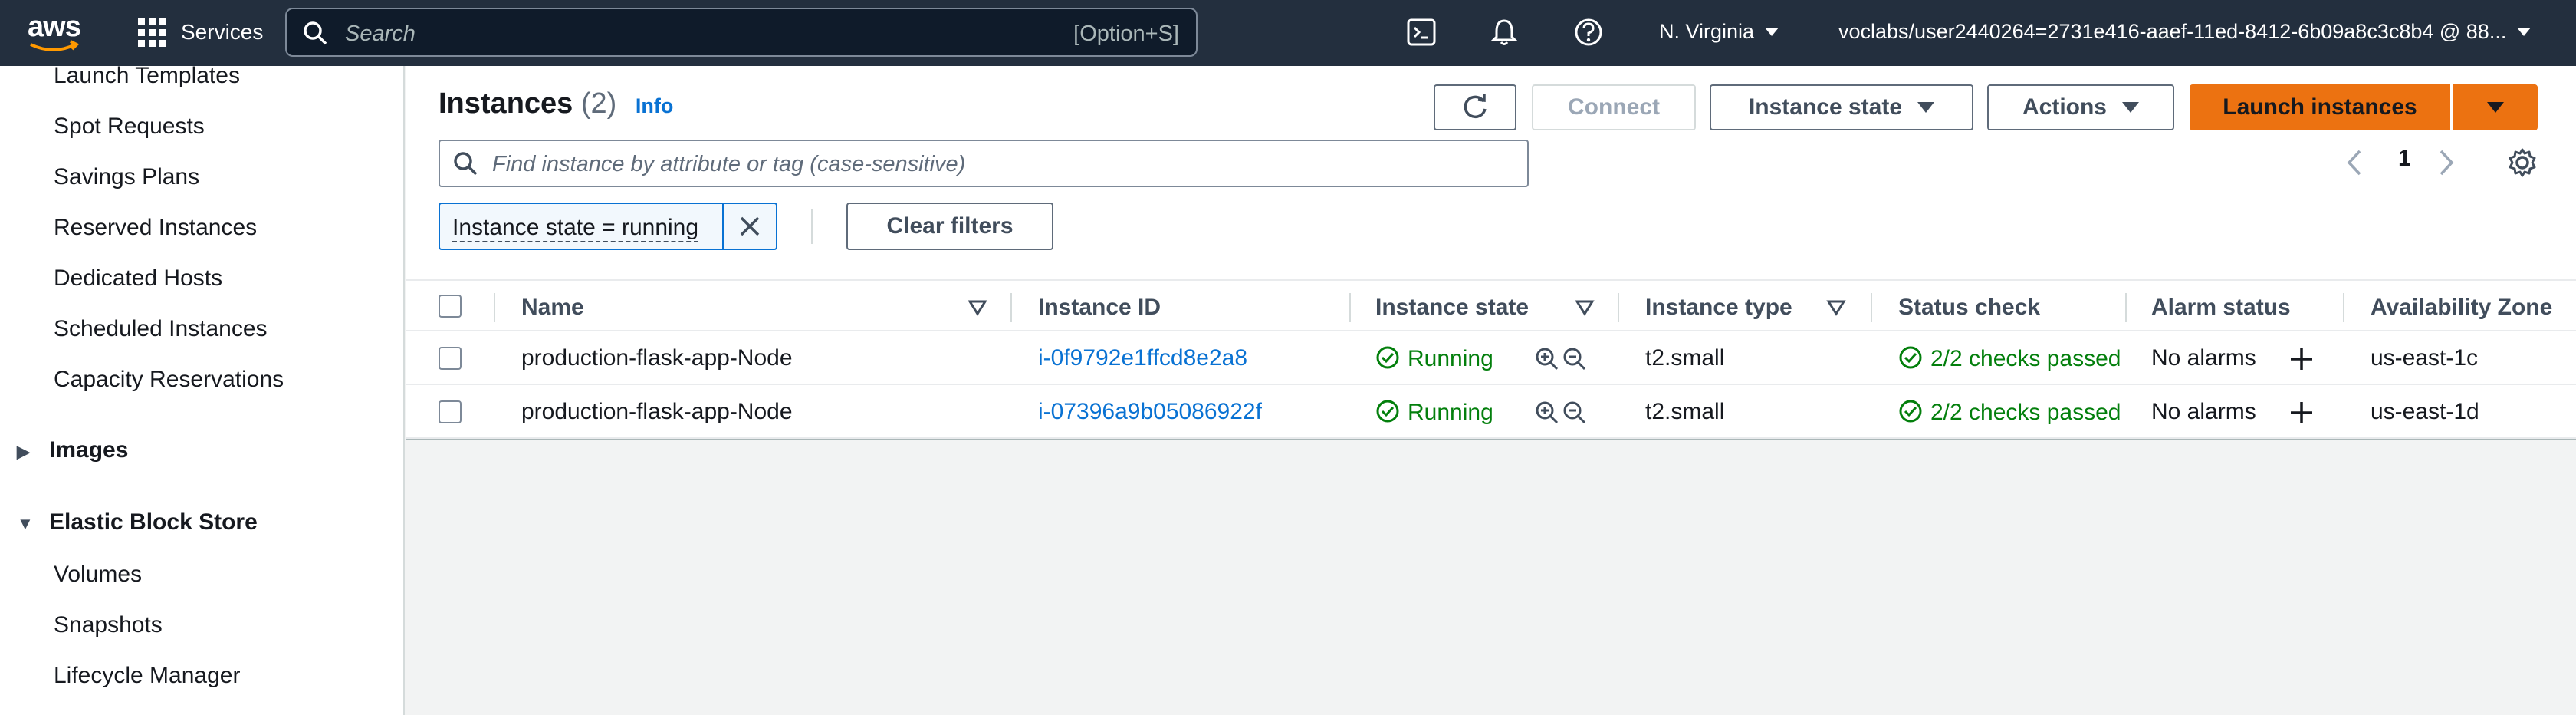  What do you see at coordinates (1719, 308) in the screenshot?
I see `column-header-instance-type: Instance type` at bounding box center [1719, 308].